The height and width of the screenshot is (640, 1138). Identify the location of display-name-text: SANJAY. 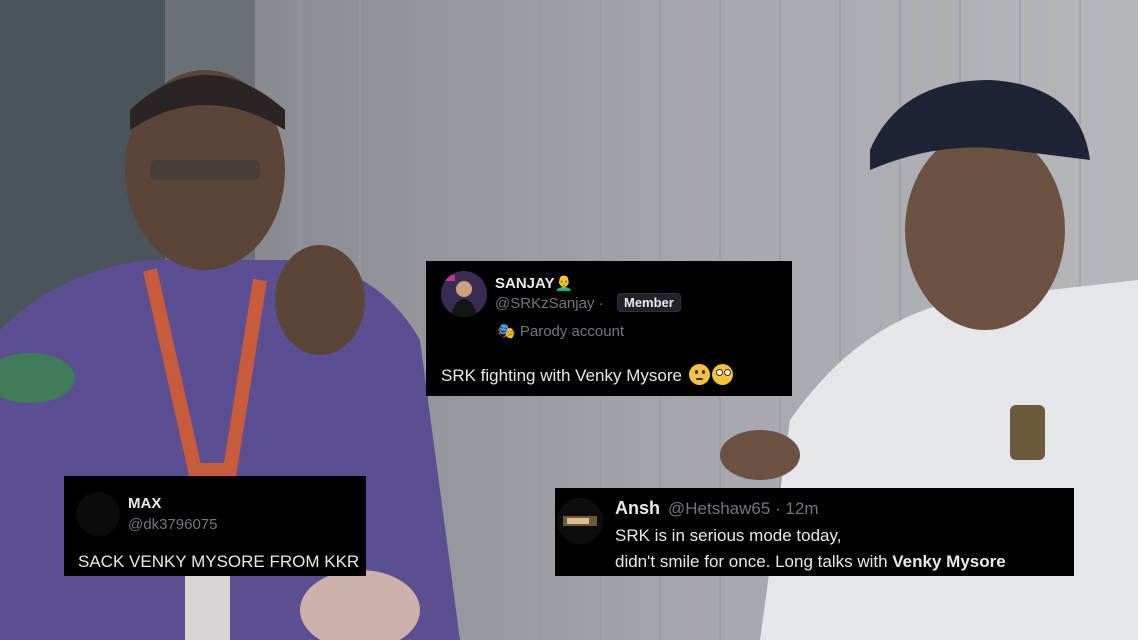
(525, 283).